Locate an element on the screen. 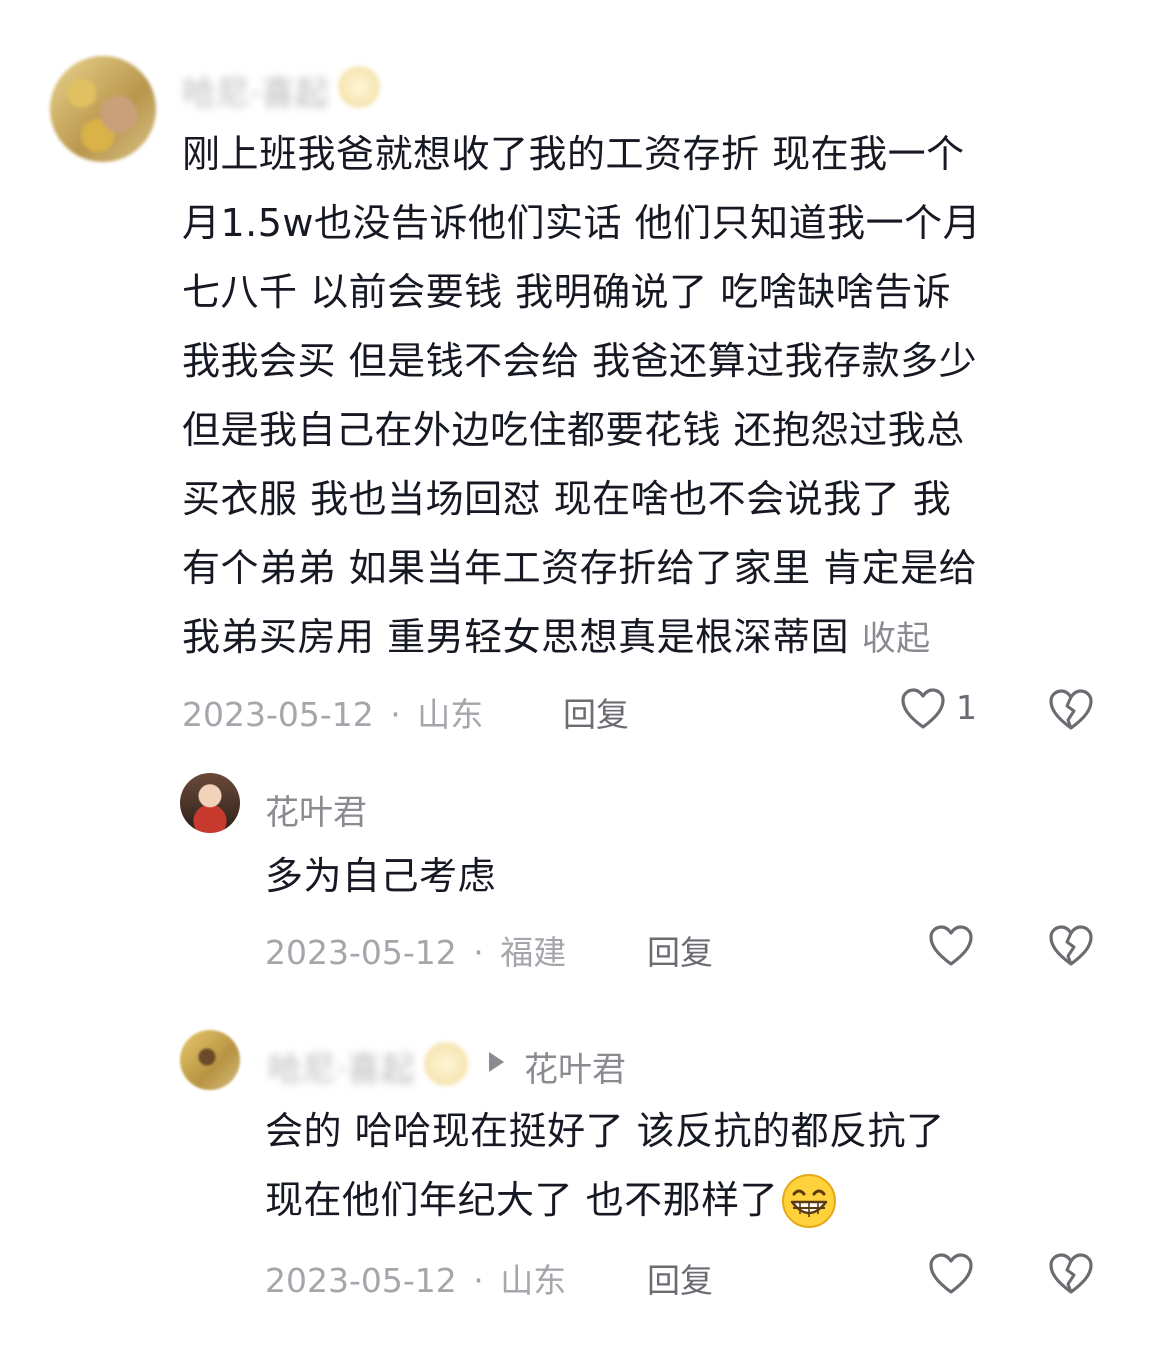 The image size is (1152, 1347). like-count: 1 is located at coordinates (966, 707).